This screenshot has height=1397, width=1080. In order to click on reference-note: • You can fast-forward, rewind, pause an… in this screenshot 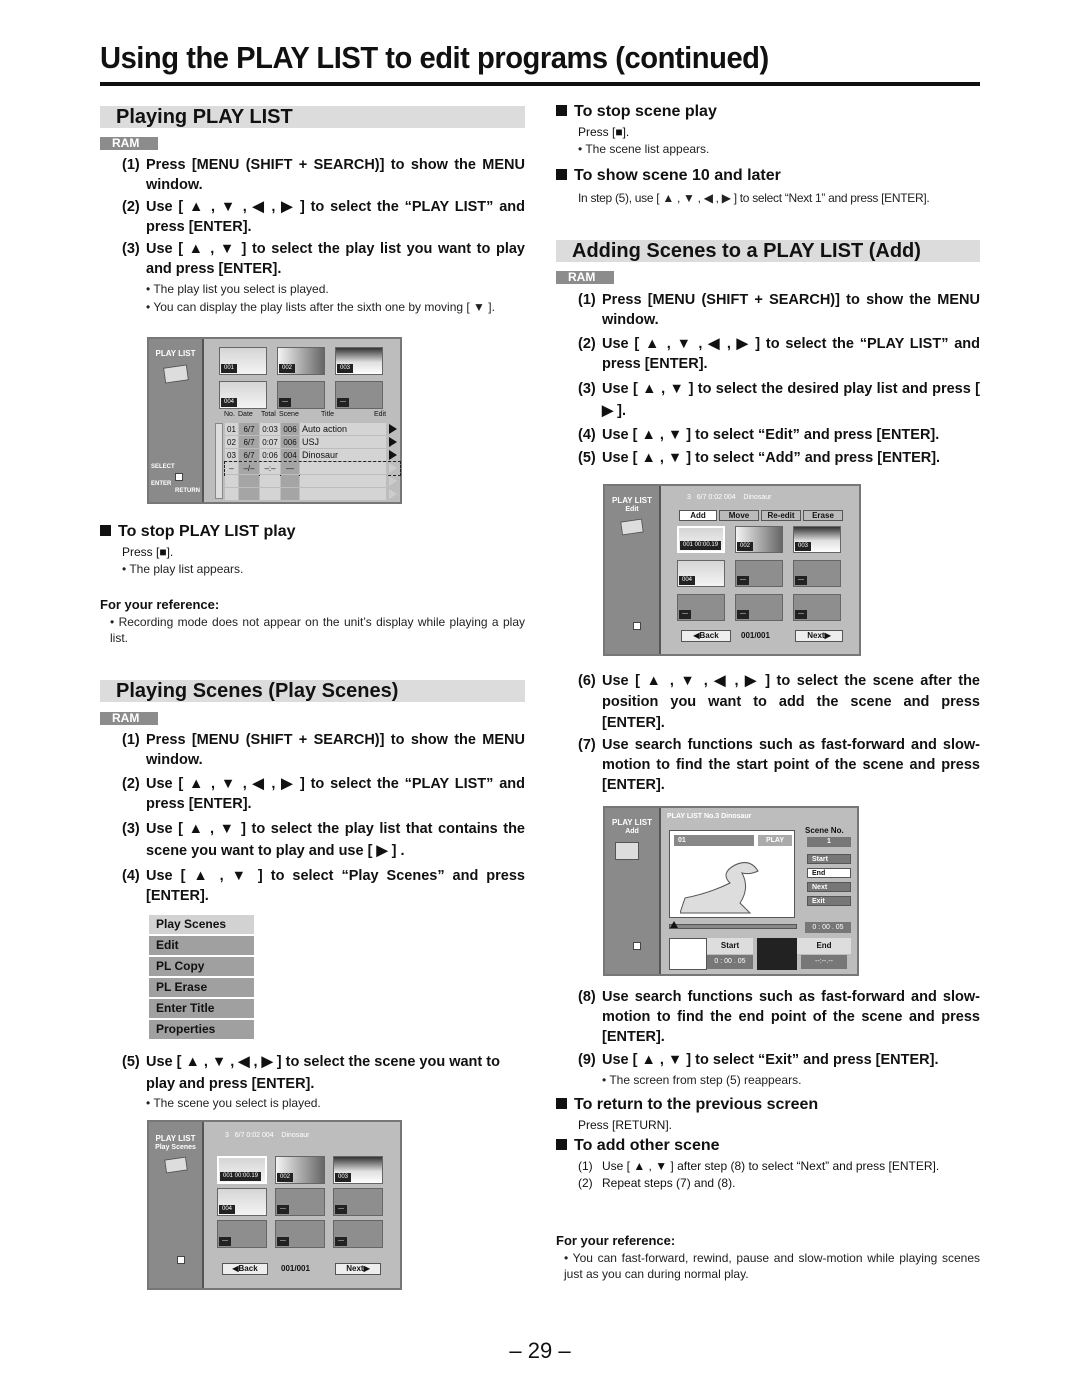, I will do `click(772, 1266)`.